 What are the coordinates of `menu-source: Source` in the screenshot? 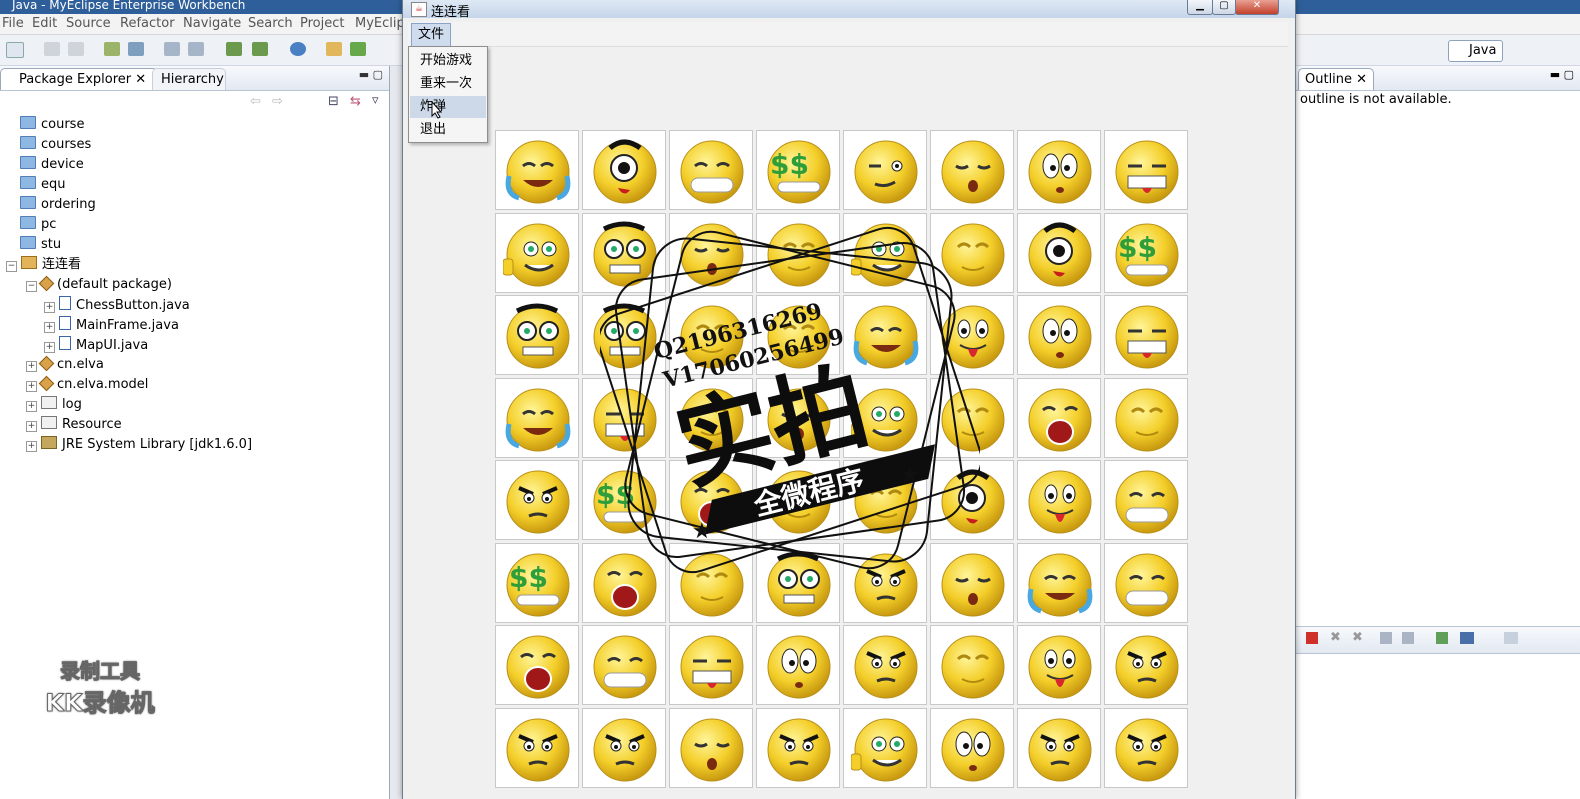 It's located at (88, 23).